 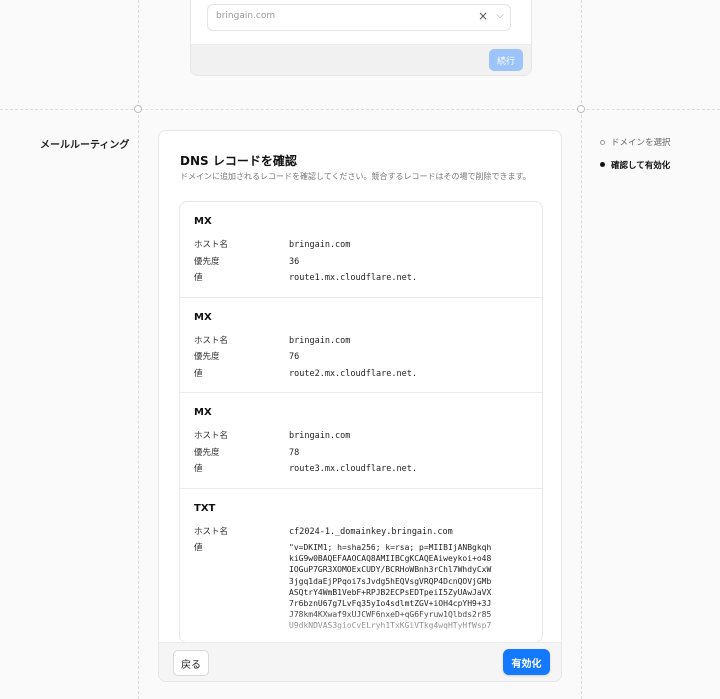 I want to click on step-review-enable: 確認して有効化, so click(x=635, y=165).